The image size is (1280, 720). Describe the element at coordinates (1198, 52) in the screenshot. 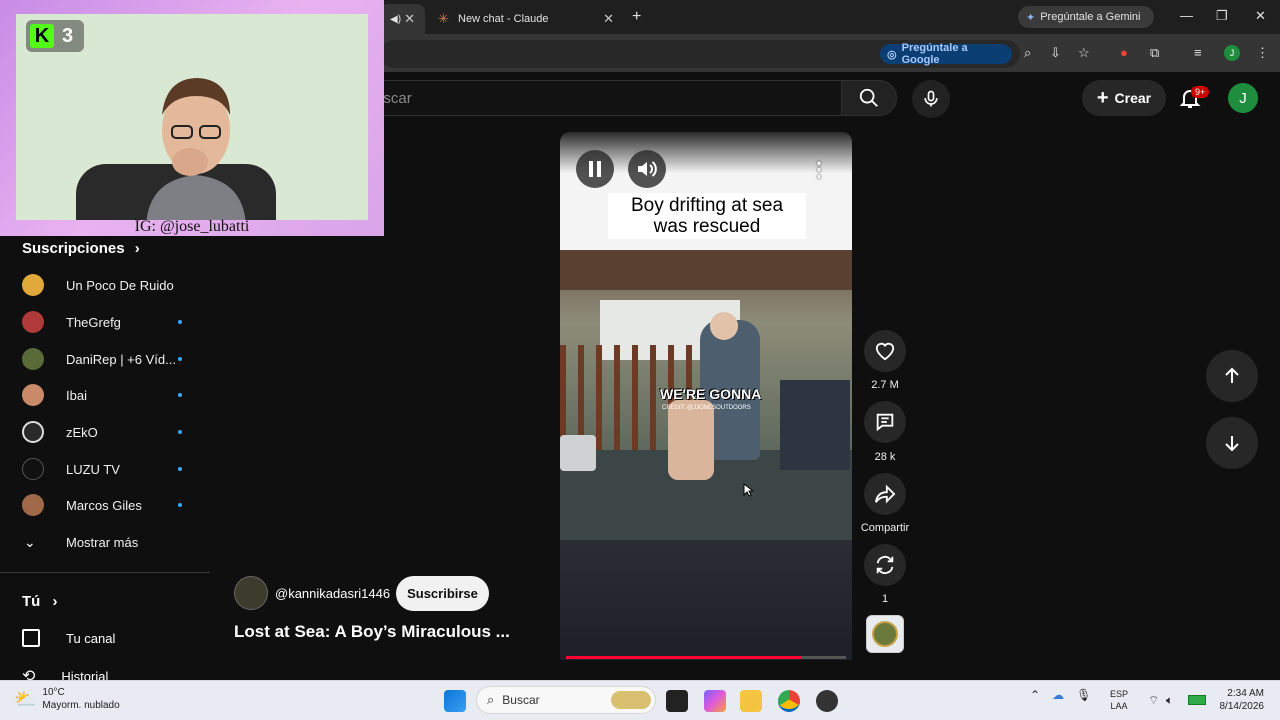

I see `media-controls-icon: ≡` at that location.